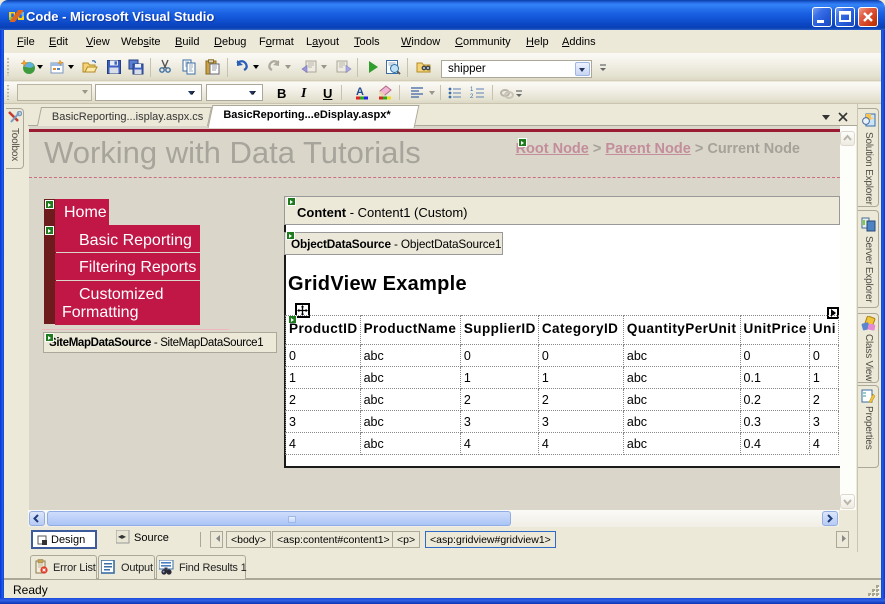 This screenshot has height=604, width=885. What do you see at coordinates (360, 92) in the screenshot?
I see `svg-text: A` at bounding box center [360, 92].